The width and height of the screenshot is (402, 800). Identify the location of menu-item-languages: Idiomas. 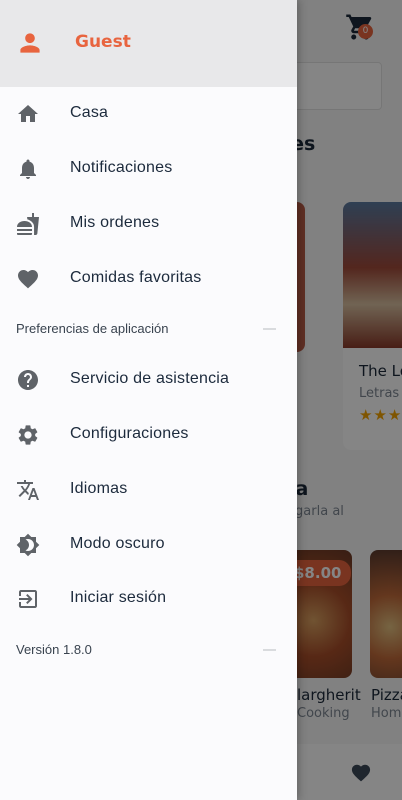
(148, 490).